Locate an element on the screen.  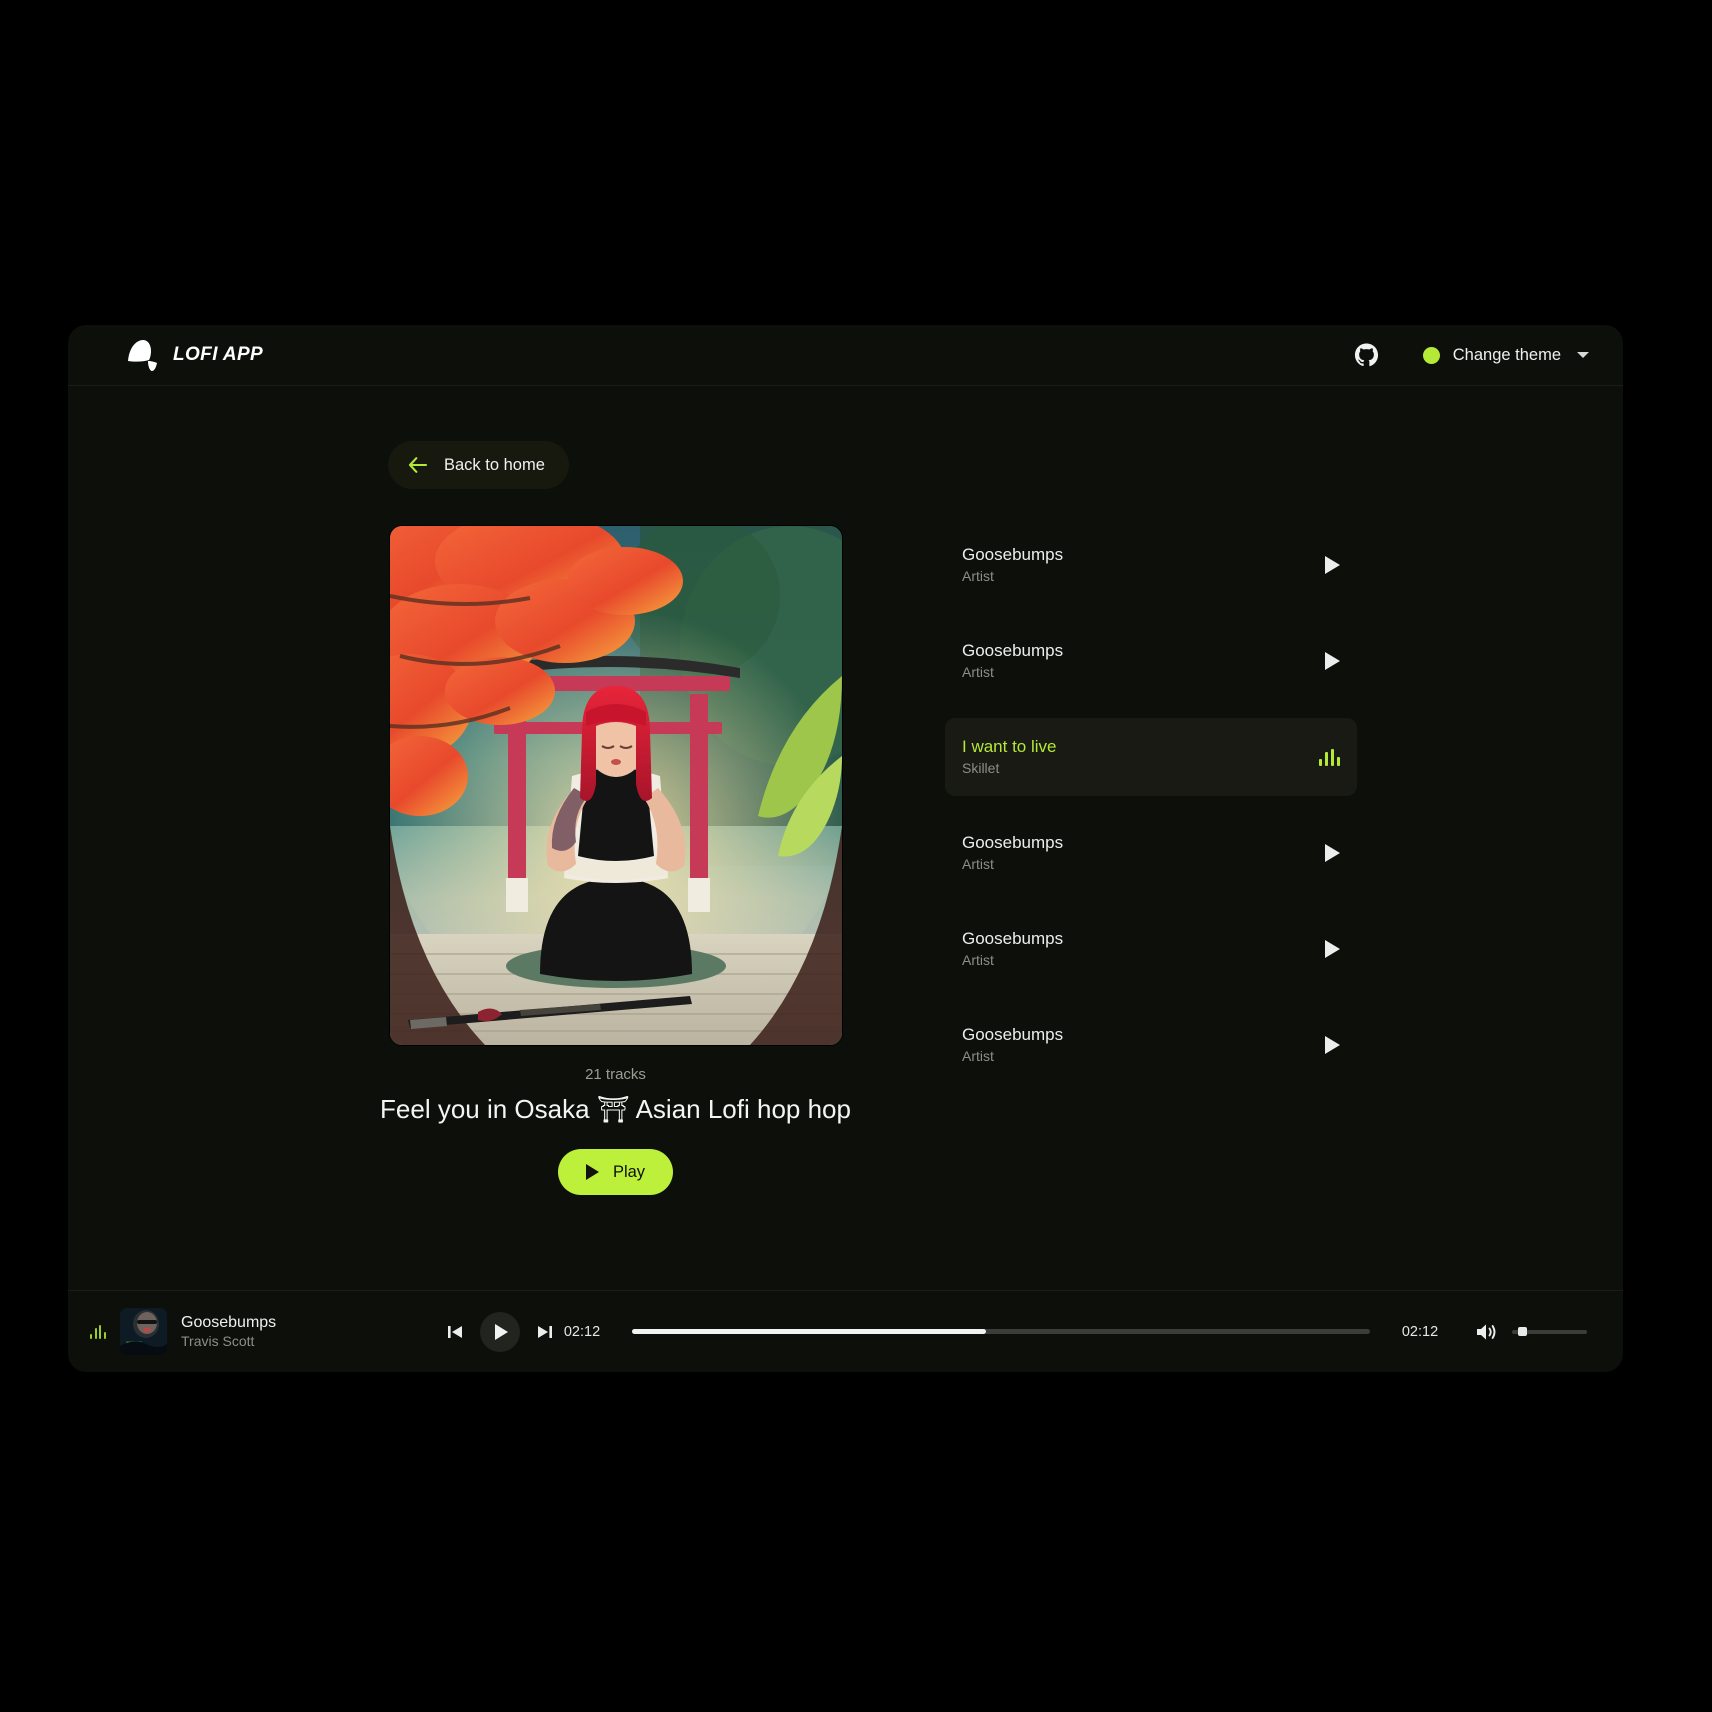
theme-switcher-label: Change theme is located at coordinates (1506, 354).